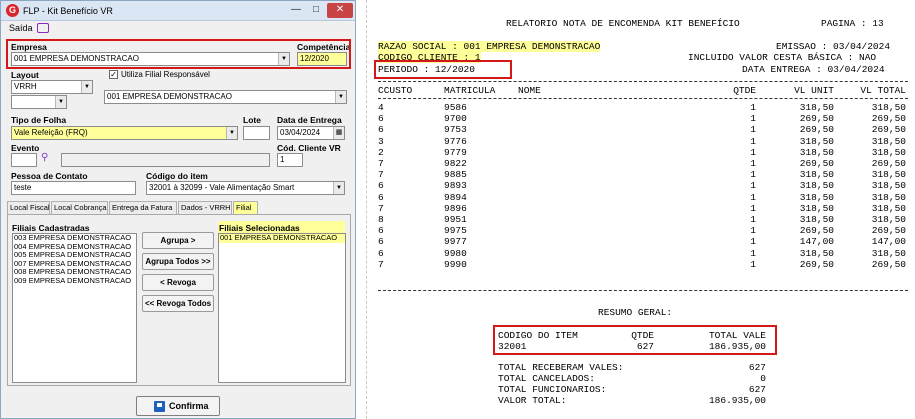 This screenshot has width=915, height=419. Describe the element at coordinates (74, 281) in the screenshot. I see `list-item: 009 EMPRESA DEMONSTRACAO` at that location.